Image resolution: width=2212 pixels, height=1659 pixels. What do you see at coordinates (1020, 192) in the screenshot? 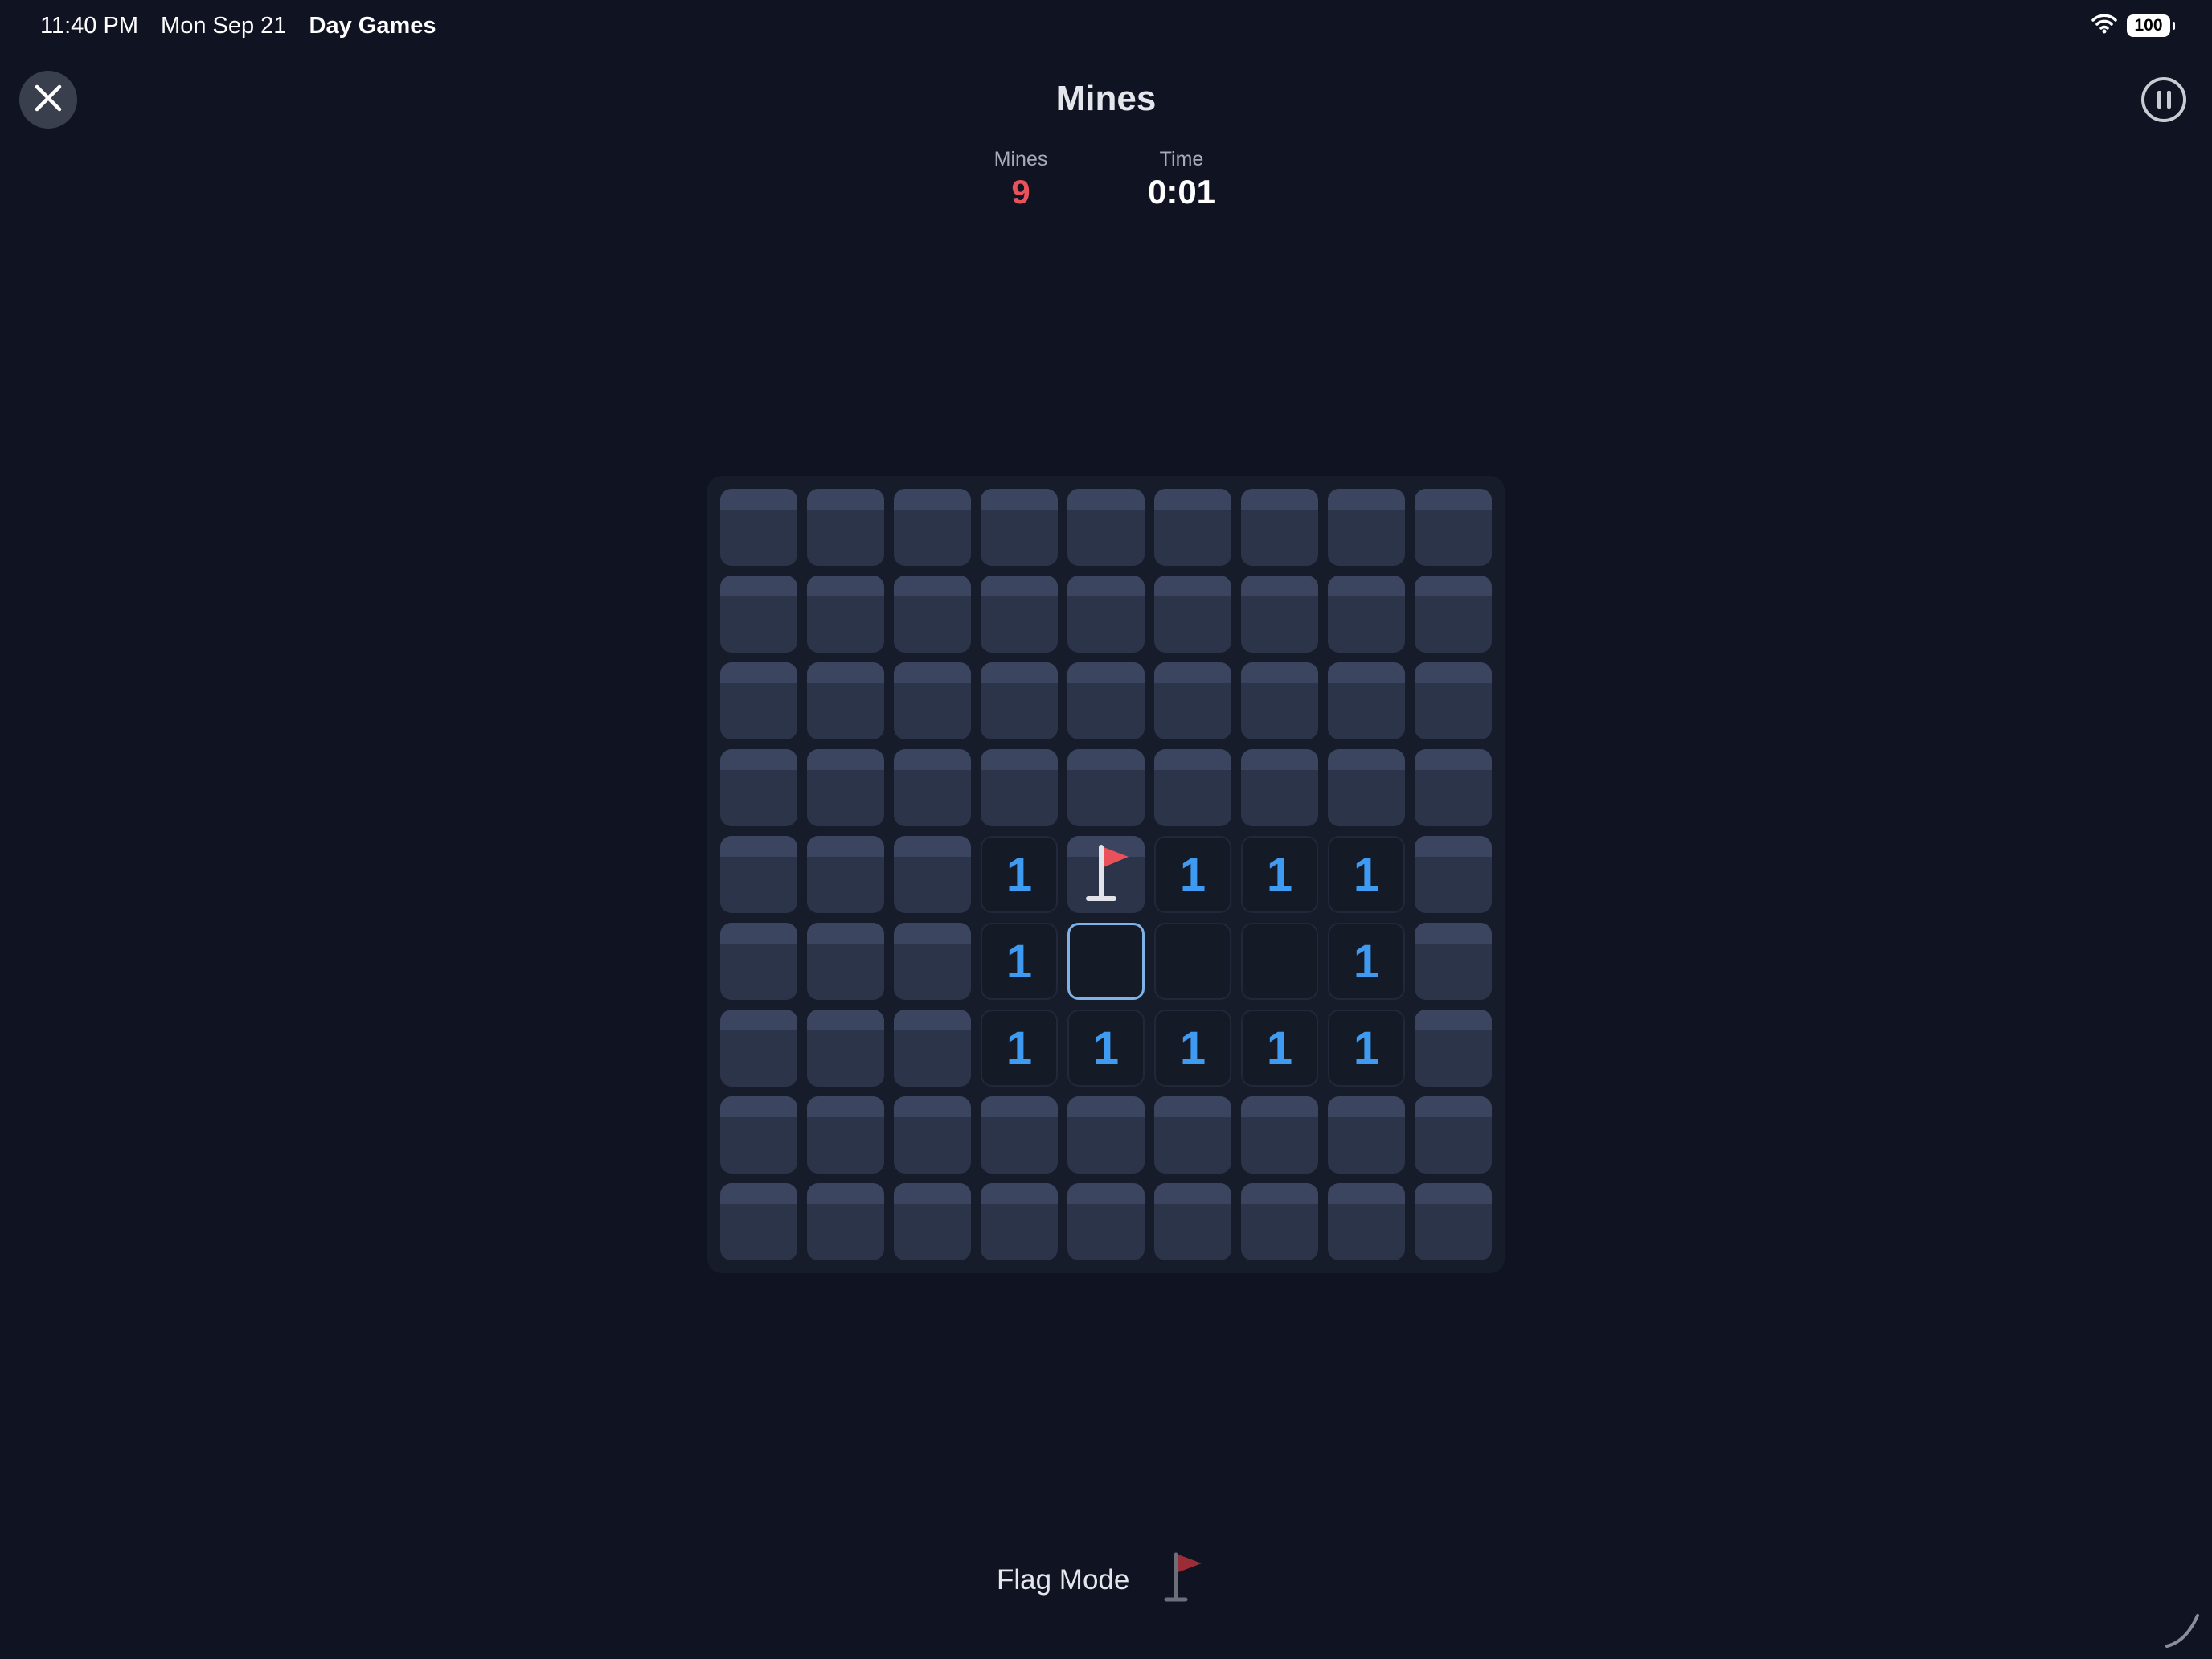
I see `mines-count: 9` at bounding box center [1020, 192].